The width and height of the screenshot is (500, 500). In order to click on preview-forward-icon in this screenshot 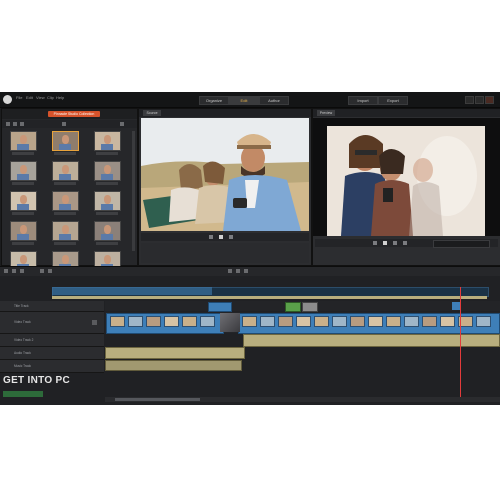, I will do `click(395, 243)`.